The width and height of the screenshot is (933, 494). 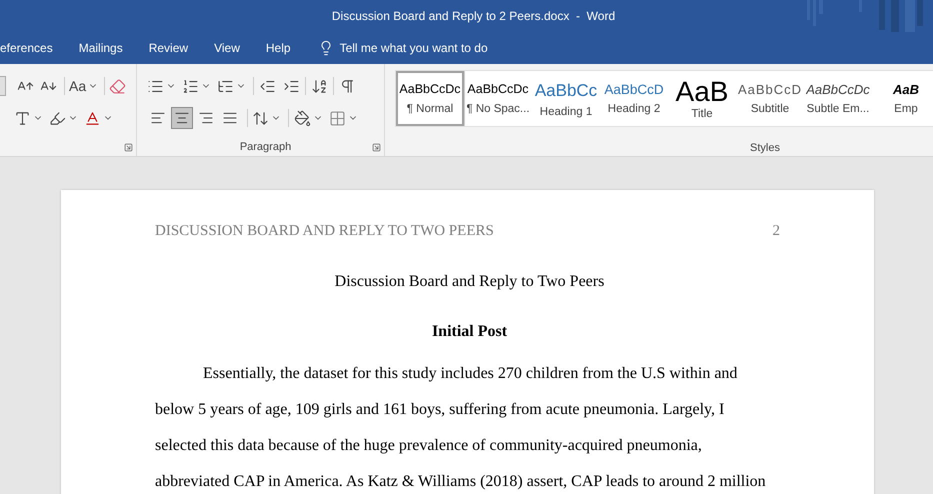 I want to click on ribbon-tab: Help, so click(x=278, y=48).